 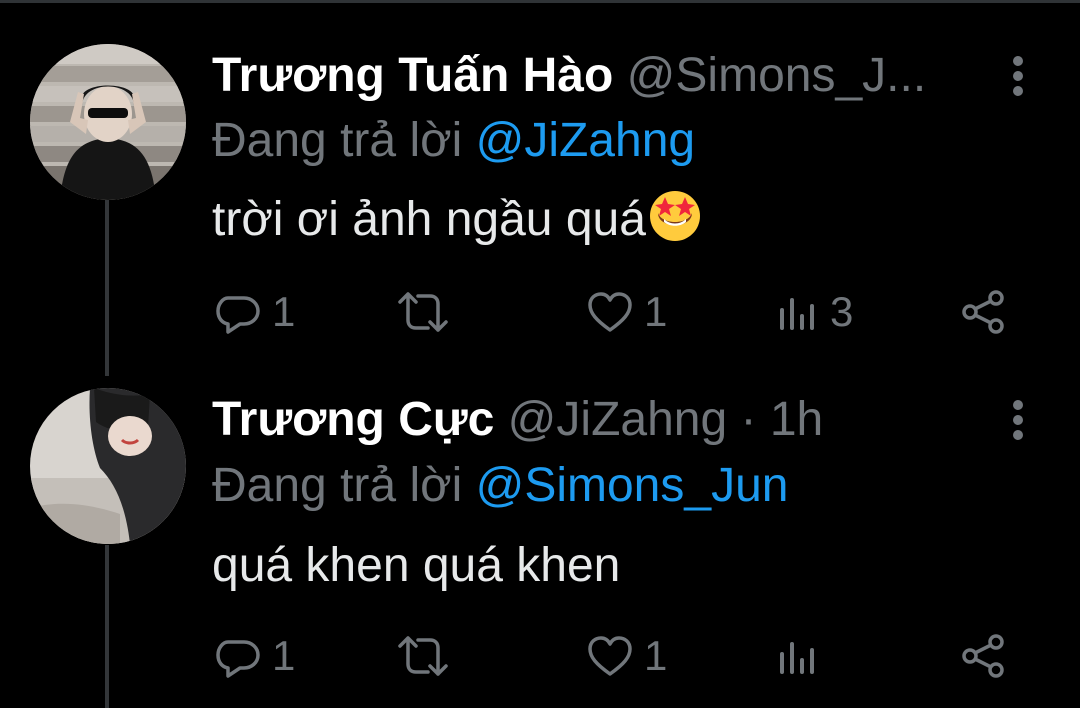 What do you see at coordinates (842, 311) in the screenshot?
I see `view-count: 3` at bounding box center [842, 311].